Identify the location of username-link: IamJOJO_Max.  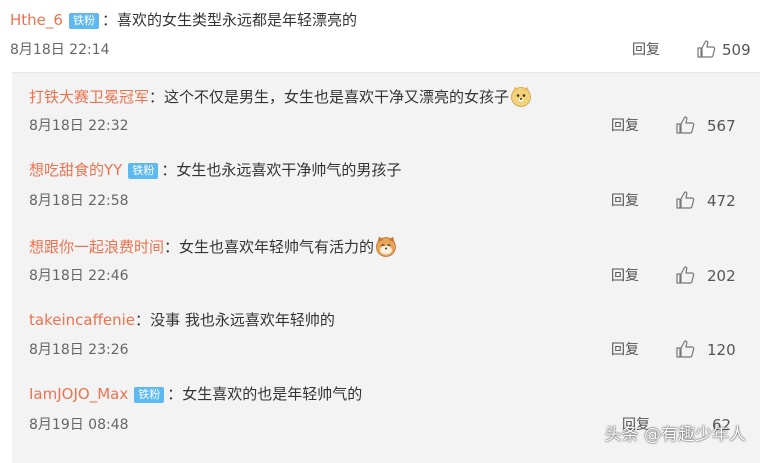
(78, 394).